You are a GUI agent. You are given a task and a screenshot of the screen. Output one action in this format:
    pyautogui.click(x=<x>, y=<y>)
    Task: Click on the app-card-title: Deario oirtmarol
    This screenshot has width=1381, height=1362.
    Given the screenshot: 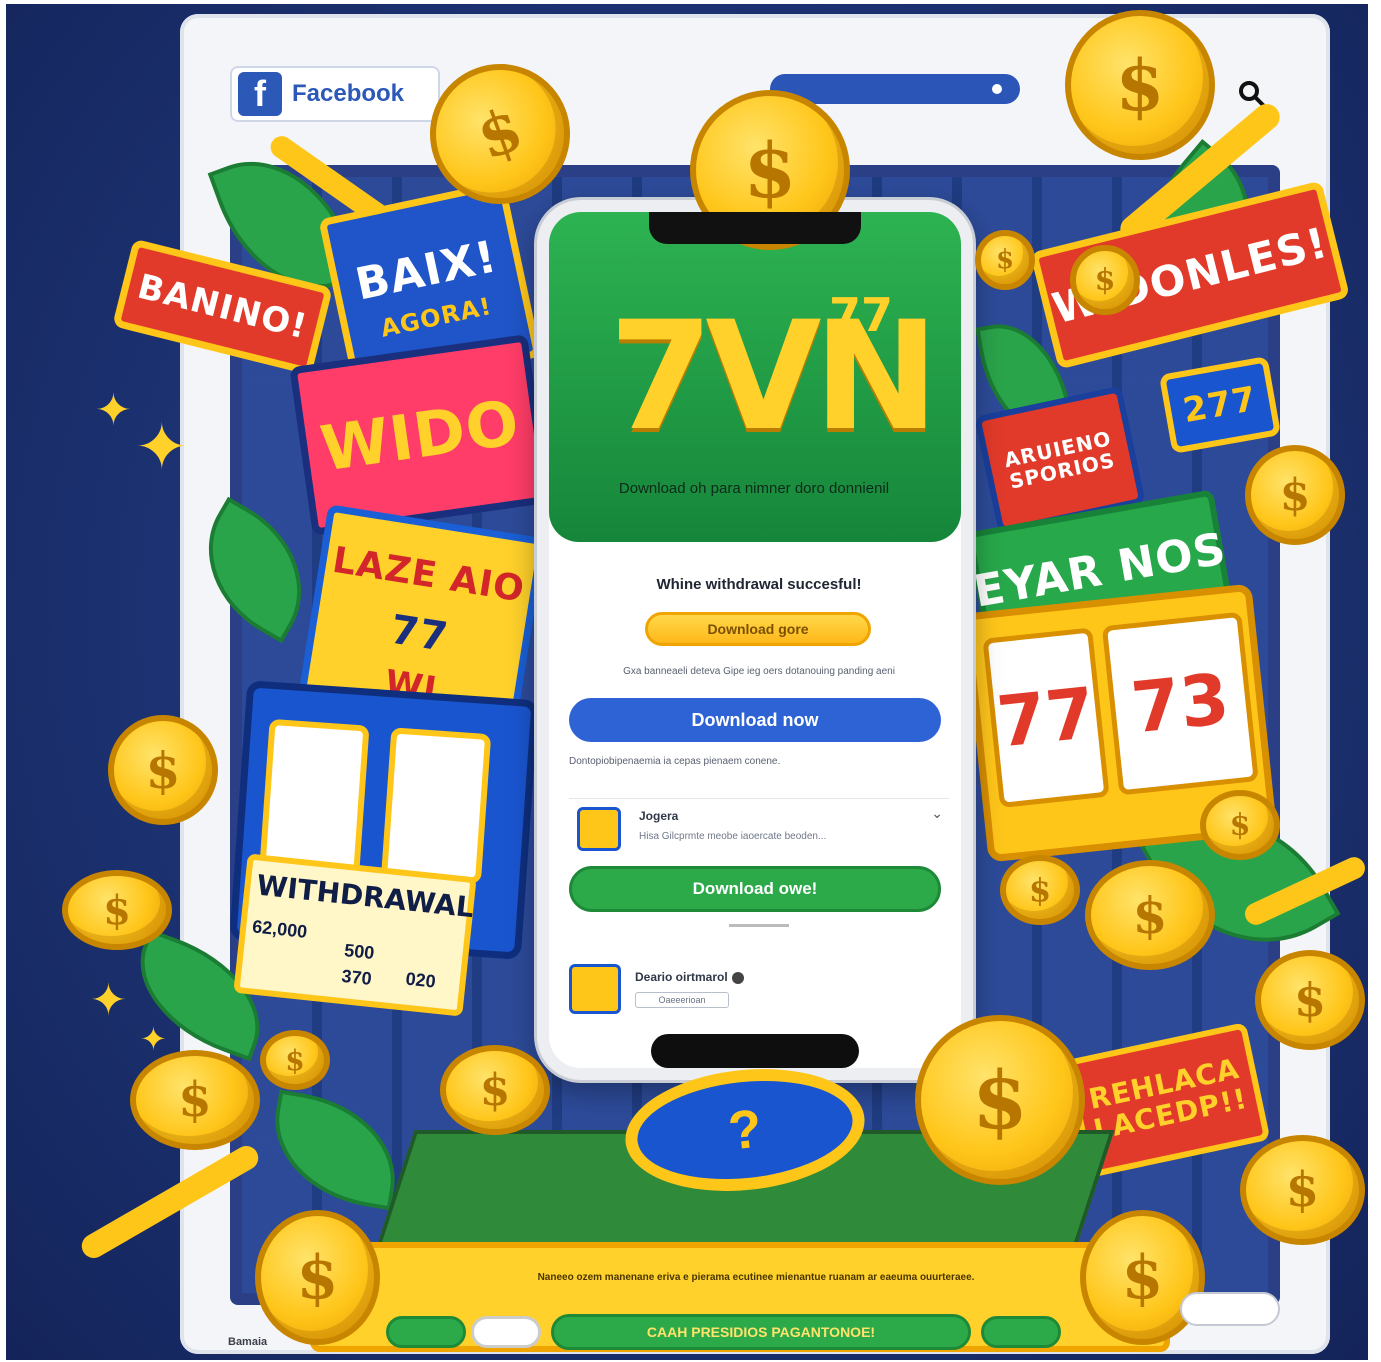 What is the action you would take?
    pyautogui.click(x=689, y=977)
    